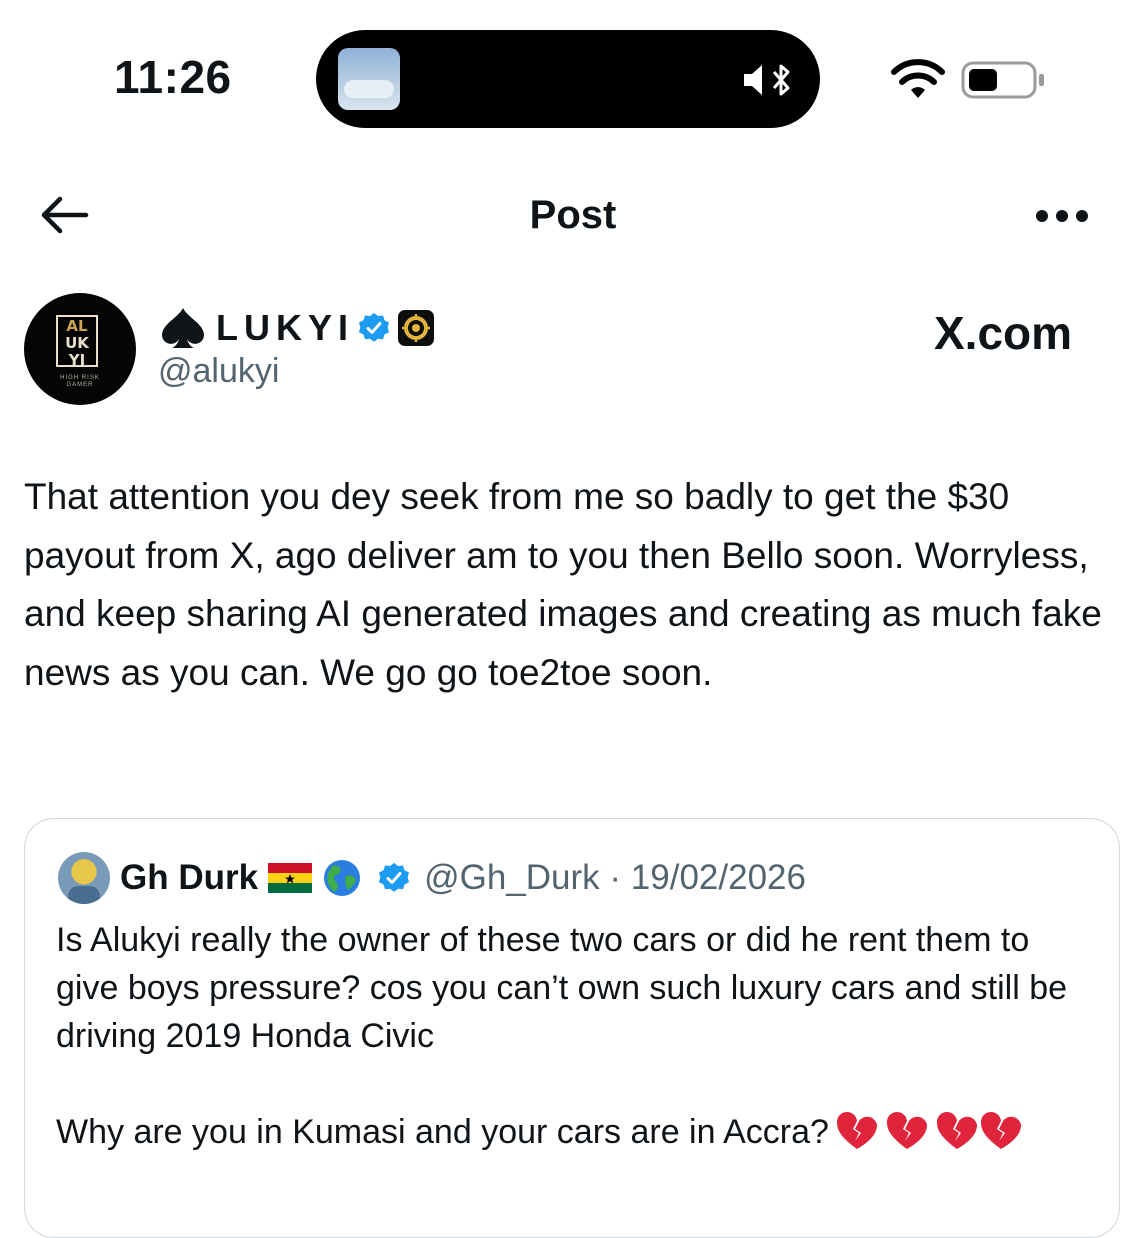  I want to click on more-options-icon, so click(1062, 216).